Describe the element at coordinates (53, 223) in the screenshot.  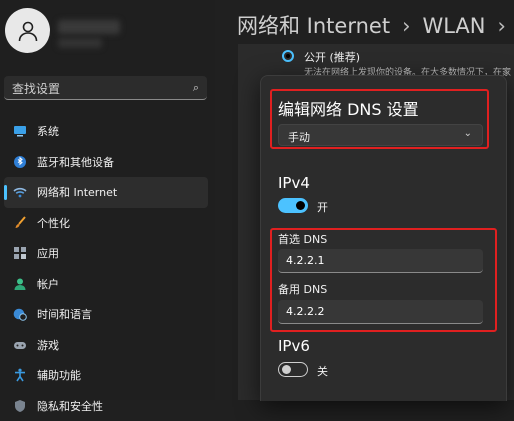
I see `sidebar-item-label: 个性化` at that location.